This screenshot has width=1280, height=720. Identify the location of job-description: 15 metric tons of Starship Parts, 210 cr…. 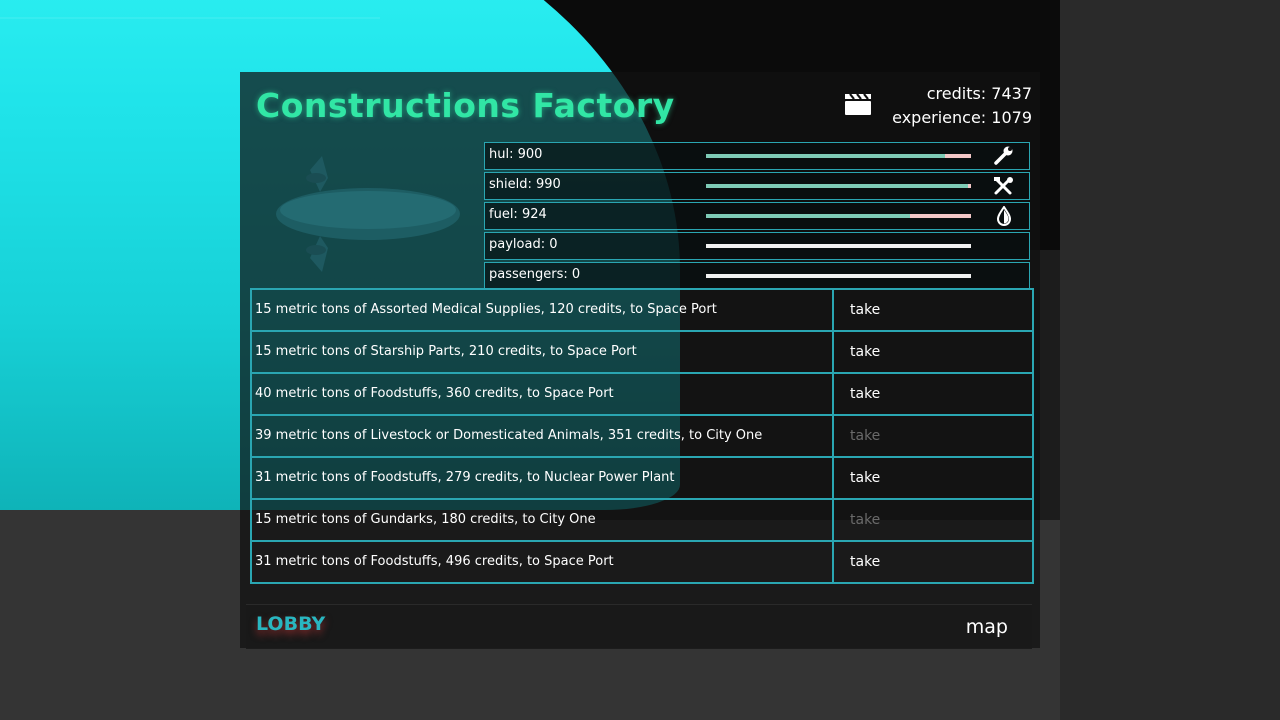
(543, 352).